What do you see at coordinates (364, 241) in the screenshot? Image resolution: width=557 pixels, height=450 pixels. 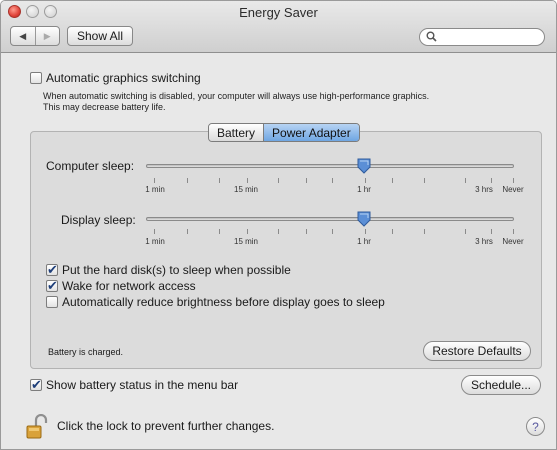 I see `display-sleep-scale-label: 1 hr` at bounding box center [364, 241].